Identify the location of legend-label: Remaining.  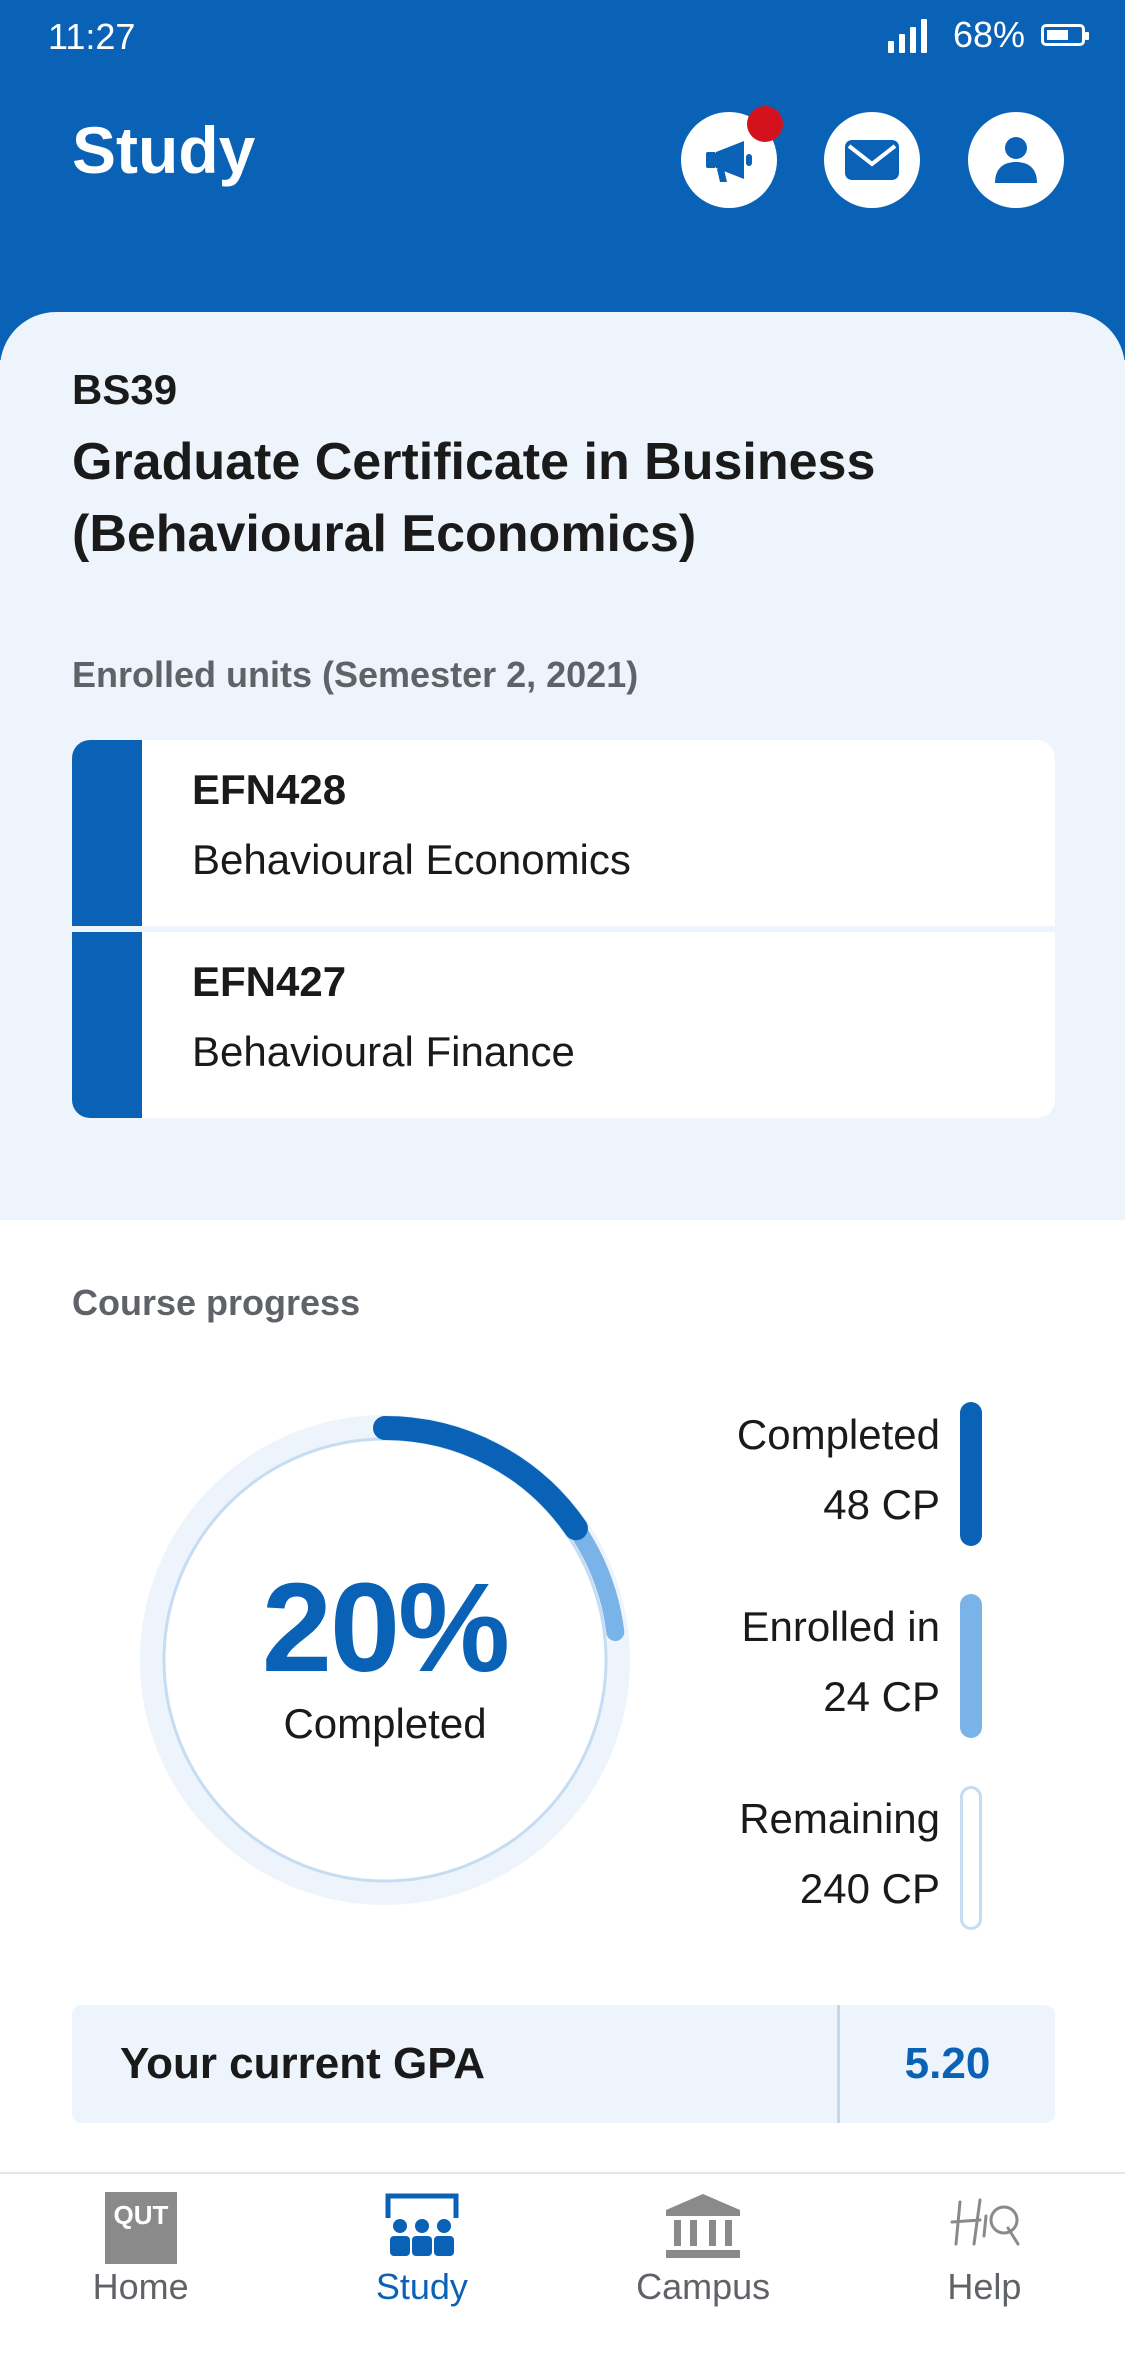
(839, 1818).